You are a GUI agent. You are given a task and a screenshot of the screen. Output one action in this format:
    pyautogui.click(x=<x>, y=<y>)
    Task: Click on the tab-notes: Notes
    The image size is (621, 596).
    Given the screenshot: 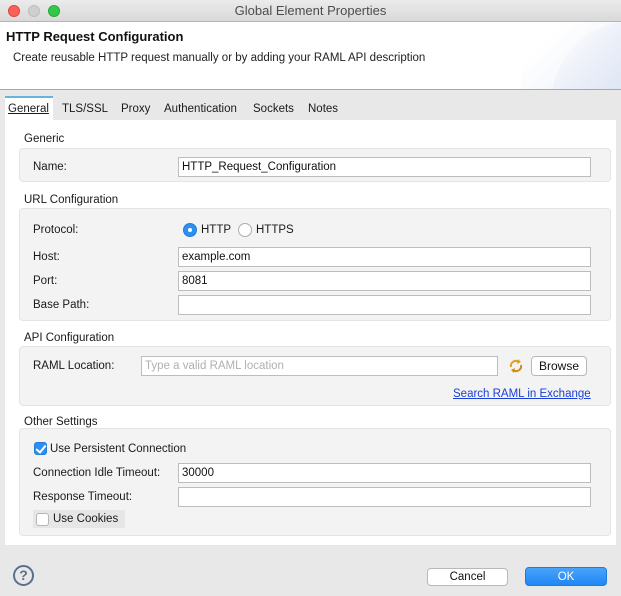 What is the action you would take?
    pyautogui.click(x=323, y=108)
    